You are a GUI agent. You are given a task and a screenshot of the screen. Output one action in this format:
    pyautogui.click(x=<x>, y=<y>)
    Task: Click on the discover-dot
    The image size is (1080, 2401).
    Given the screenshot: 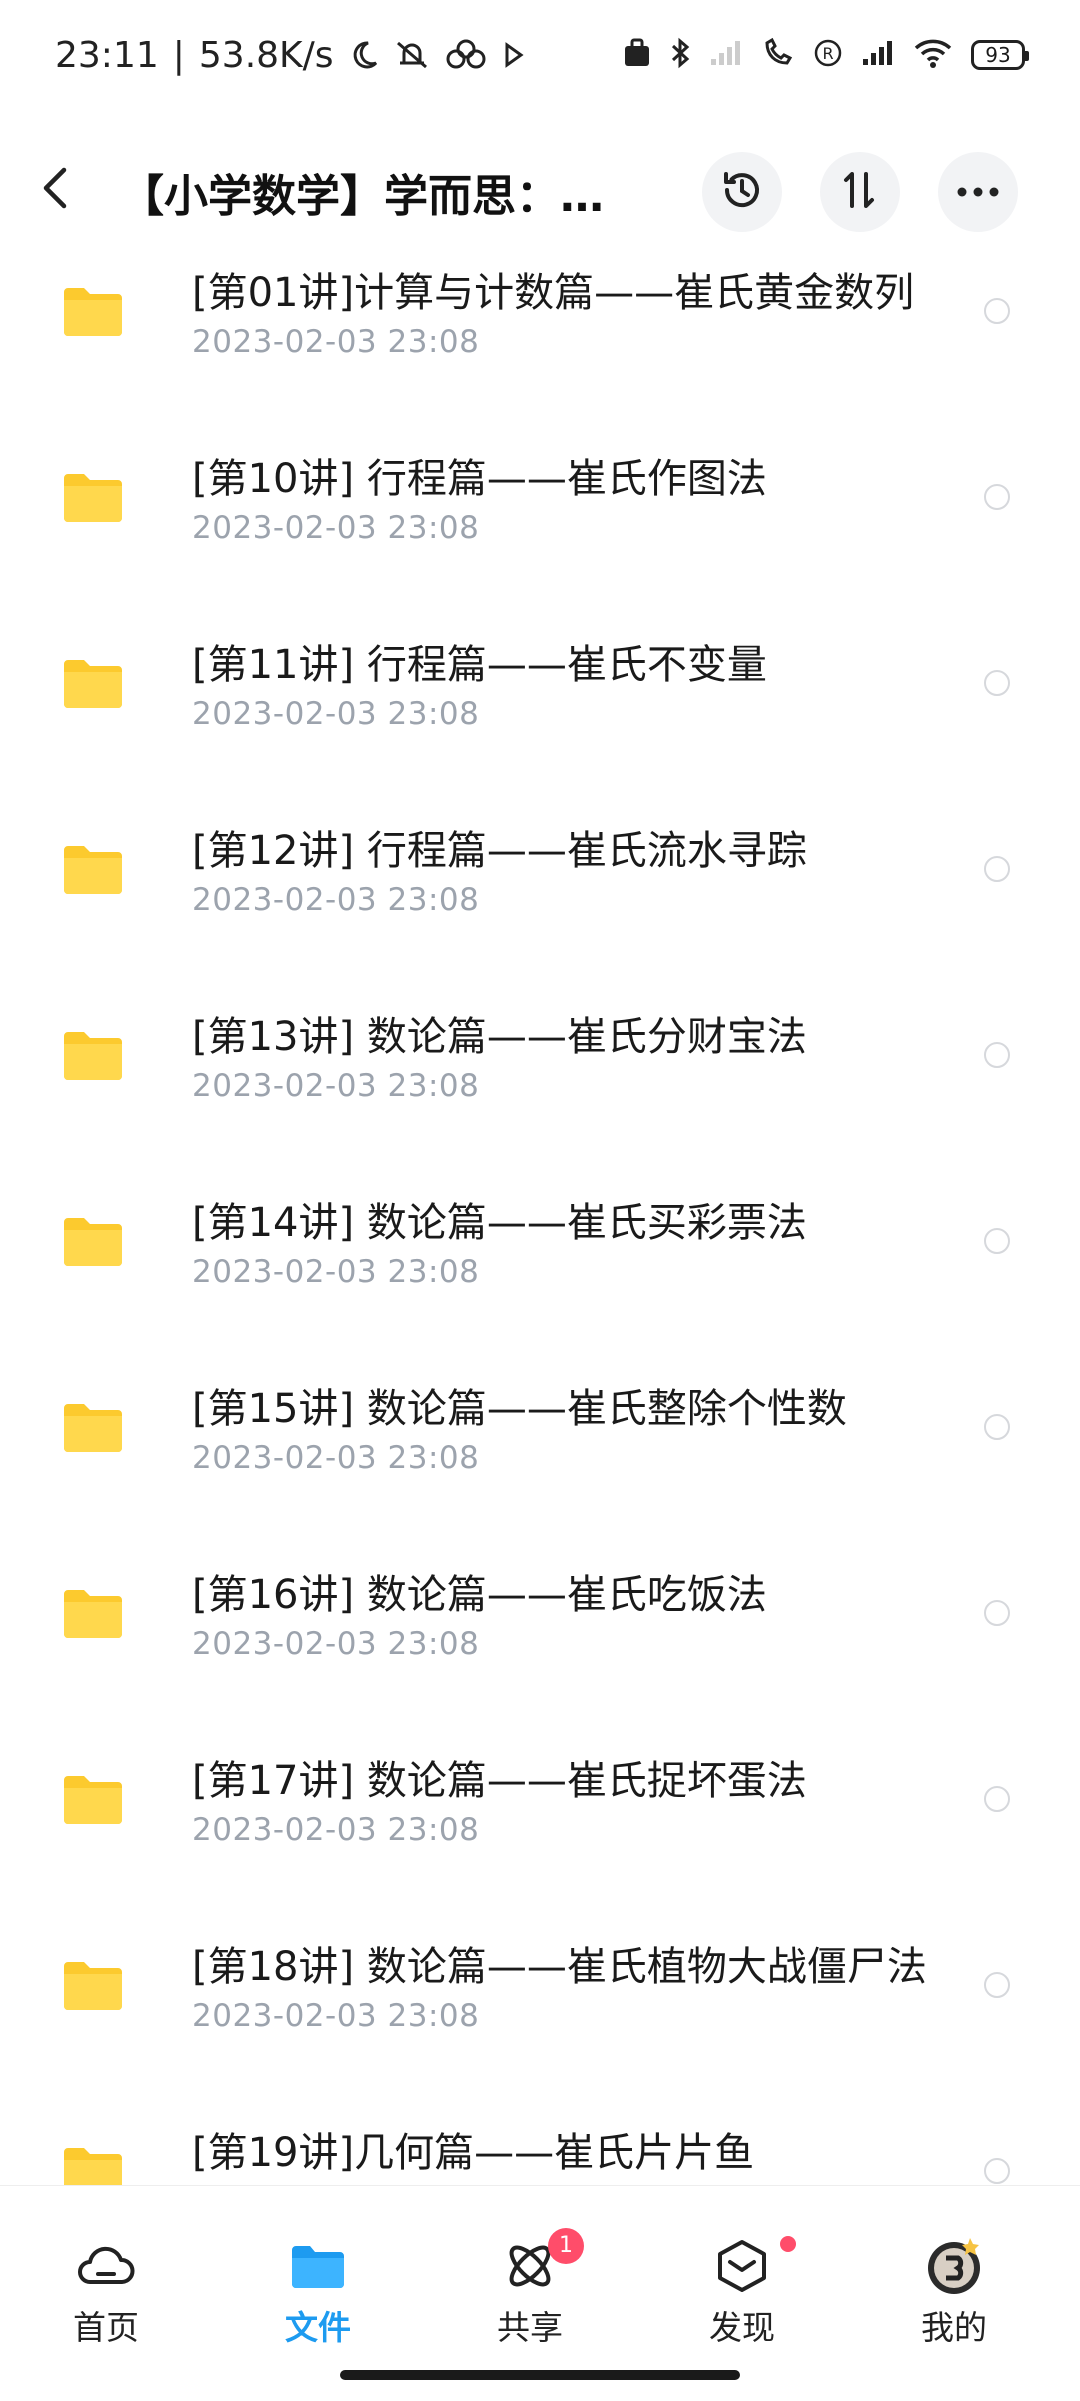 What is the action you would take?
    pyautogui.click(x=788, y=2244)
    